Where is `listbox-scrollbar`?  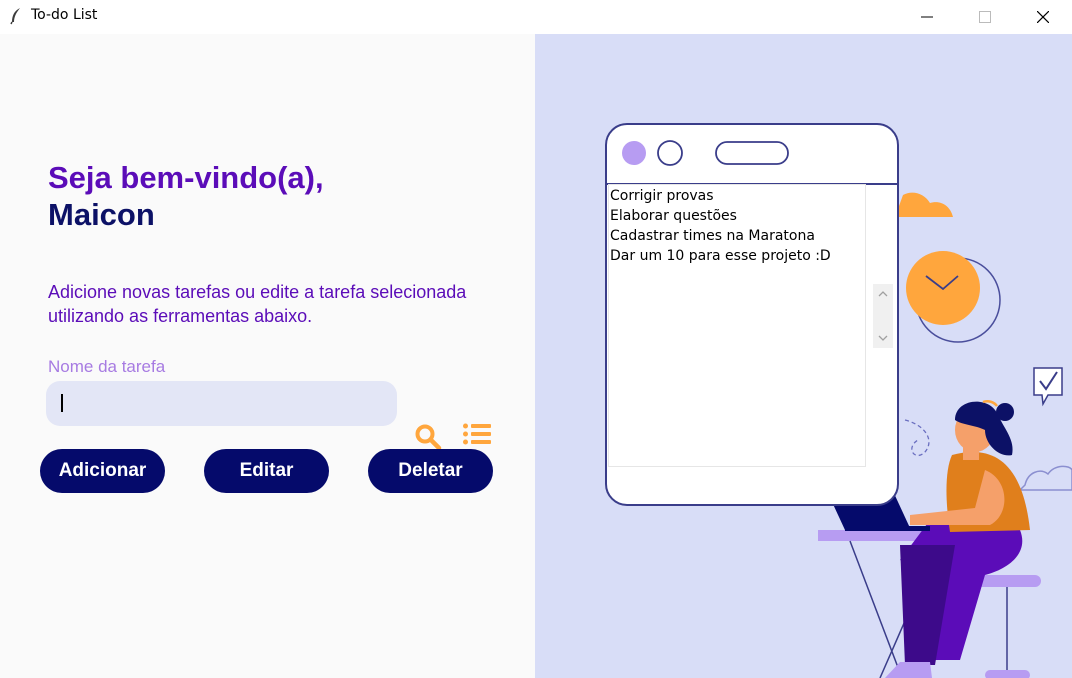 listbox-scrollbar is located at coordinates (883, 316).